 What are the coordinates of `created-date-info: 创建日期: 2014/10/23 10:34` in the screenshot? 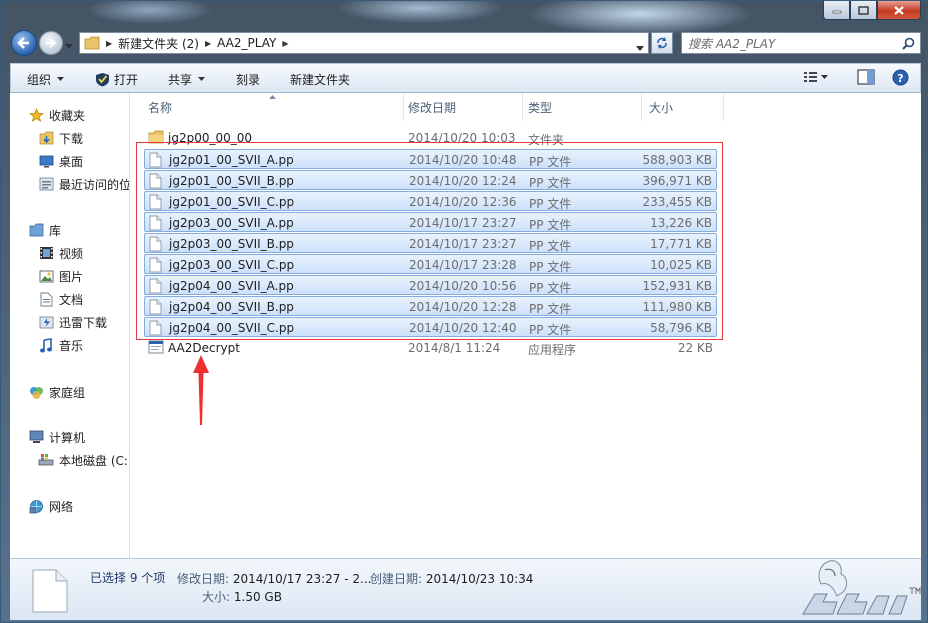 It's located at (451, 578).